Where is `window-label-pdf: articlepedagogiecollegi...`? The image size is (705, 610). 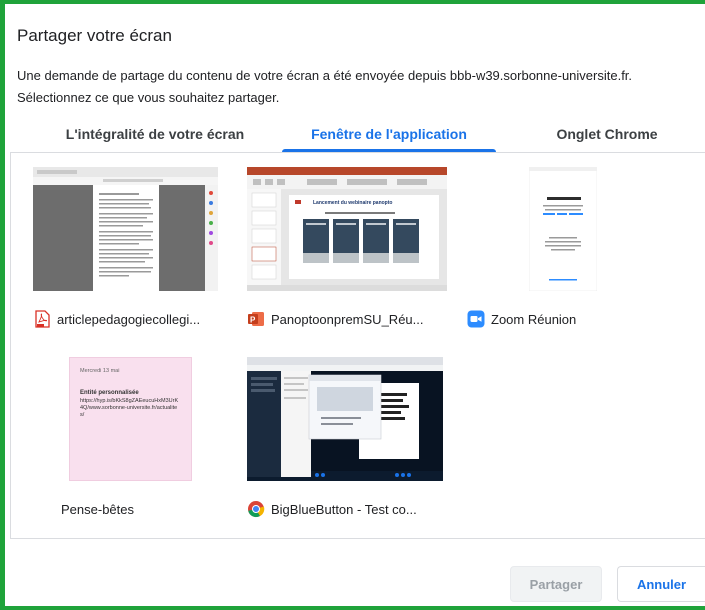 window-label-pdf: articlepedagogiecollegi... is located at coordinates (116, 319).